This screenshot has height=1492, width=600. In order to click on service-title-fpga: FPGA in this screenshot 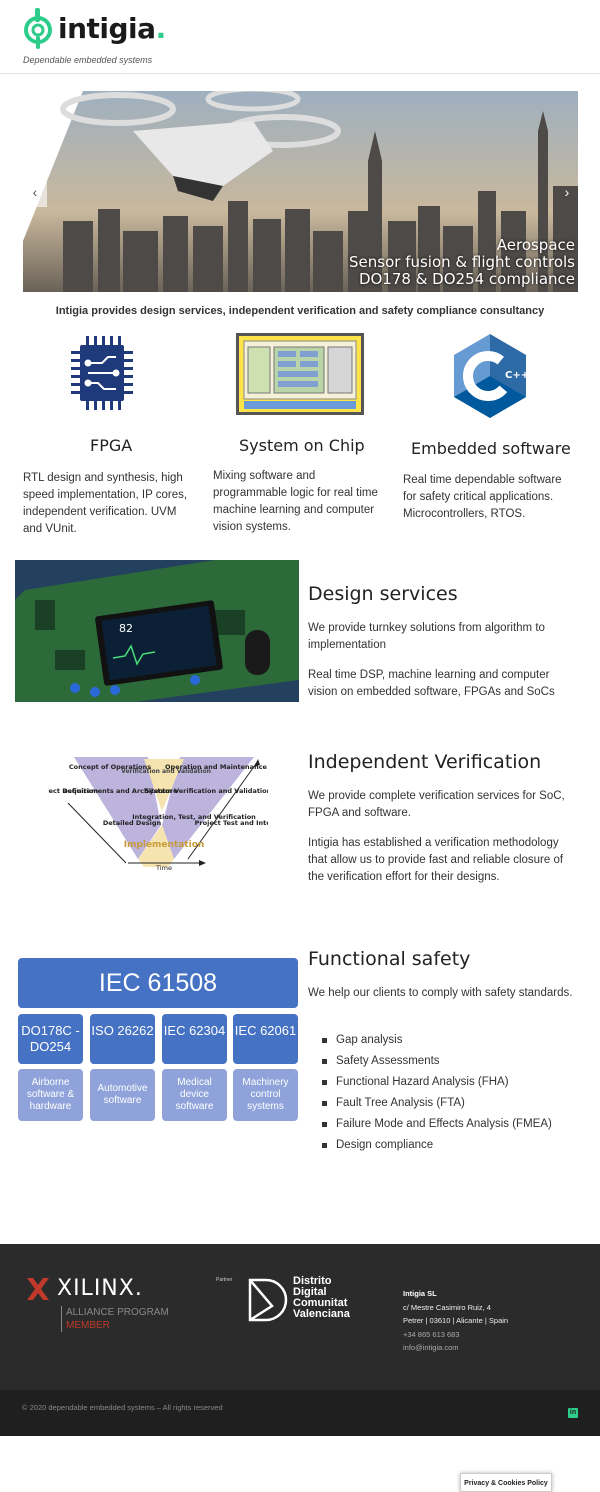, I will do `click(111, 445)`.